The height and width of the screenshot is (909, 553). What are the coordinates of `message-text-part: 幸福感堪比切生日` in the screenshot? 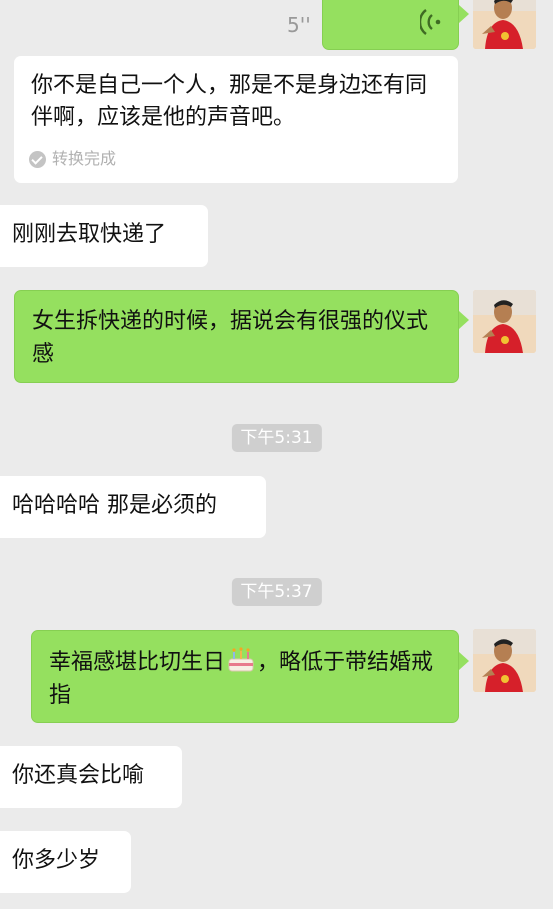 It's located at (137, 662).